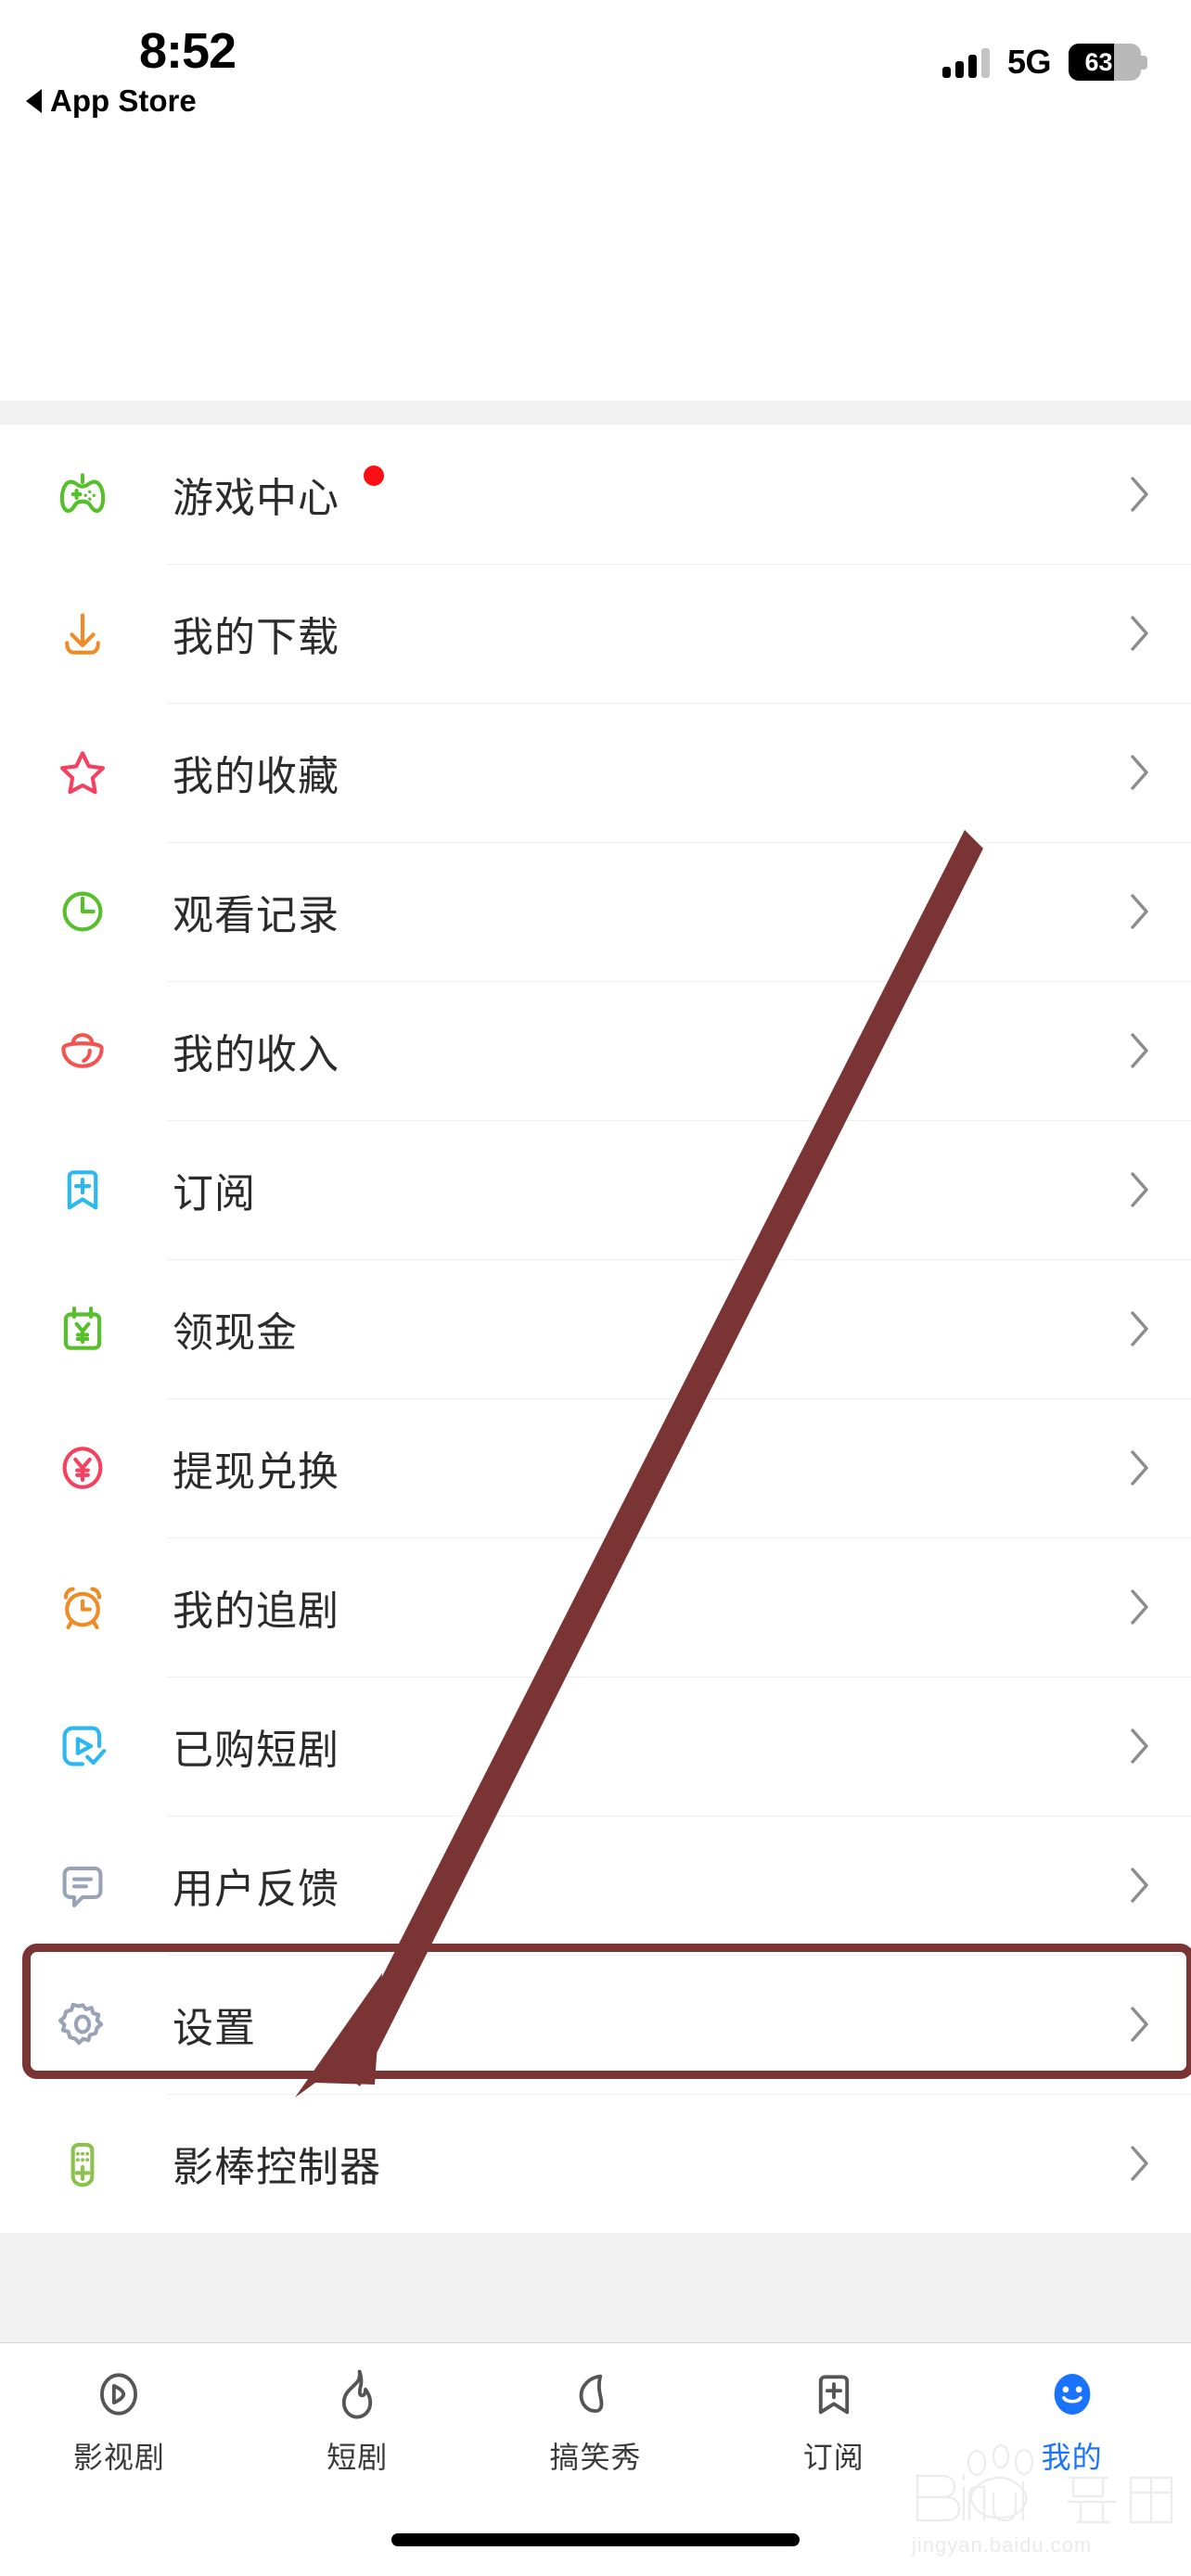  What do you see at coordinates (595, 2458) in the screenshot?
I see `tab-label: 搞笑秀` at bounding box center [595, 2458].